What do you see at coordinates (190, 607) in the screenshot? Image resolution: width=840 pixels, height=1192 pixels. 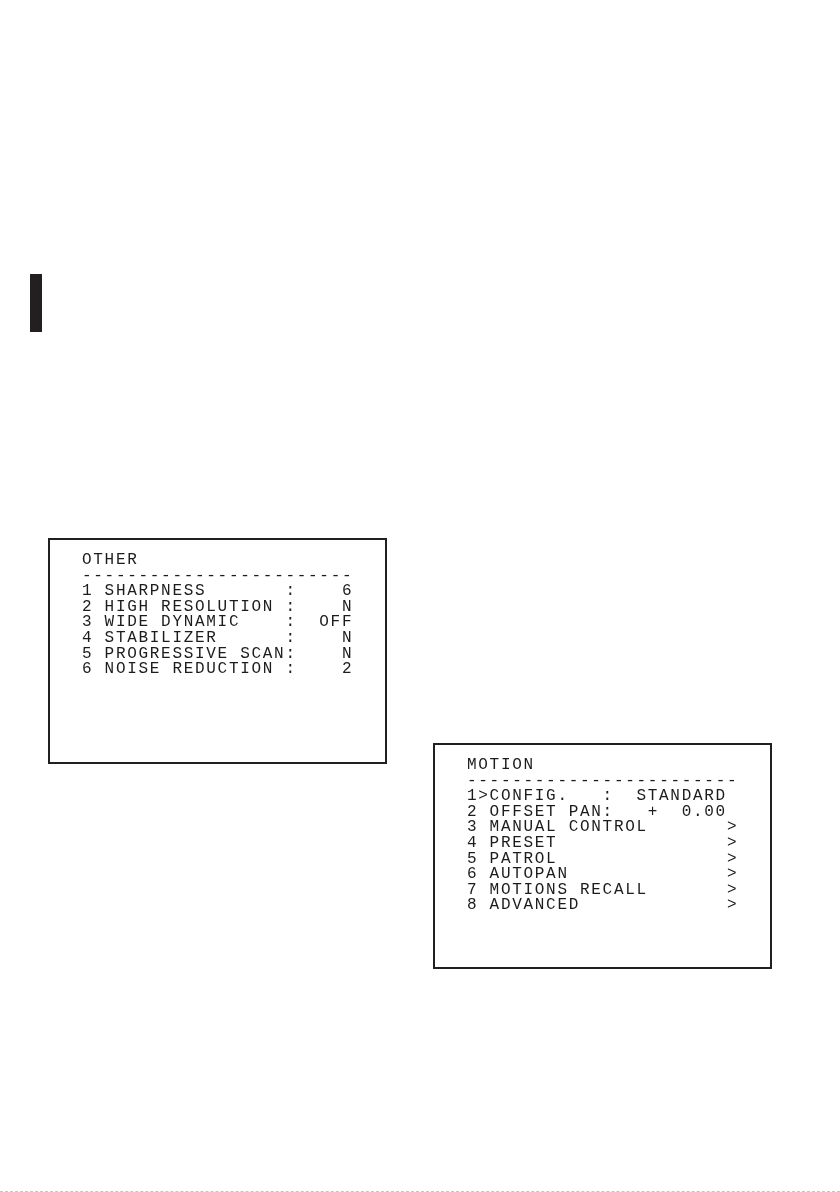 I see `item-label: HIGH RESOLUTION` at bounding box center [190, 607].